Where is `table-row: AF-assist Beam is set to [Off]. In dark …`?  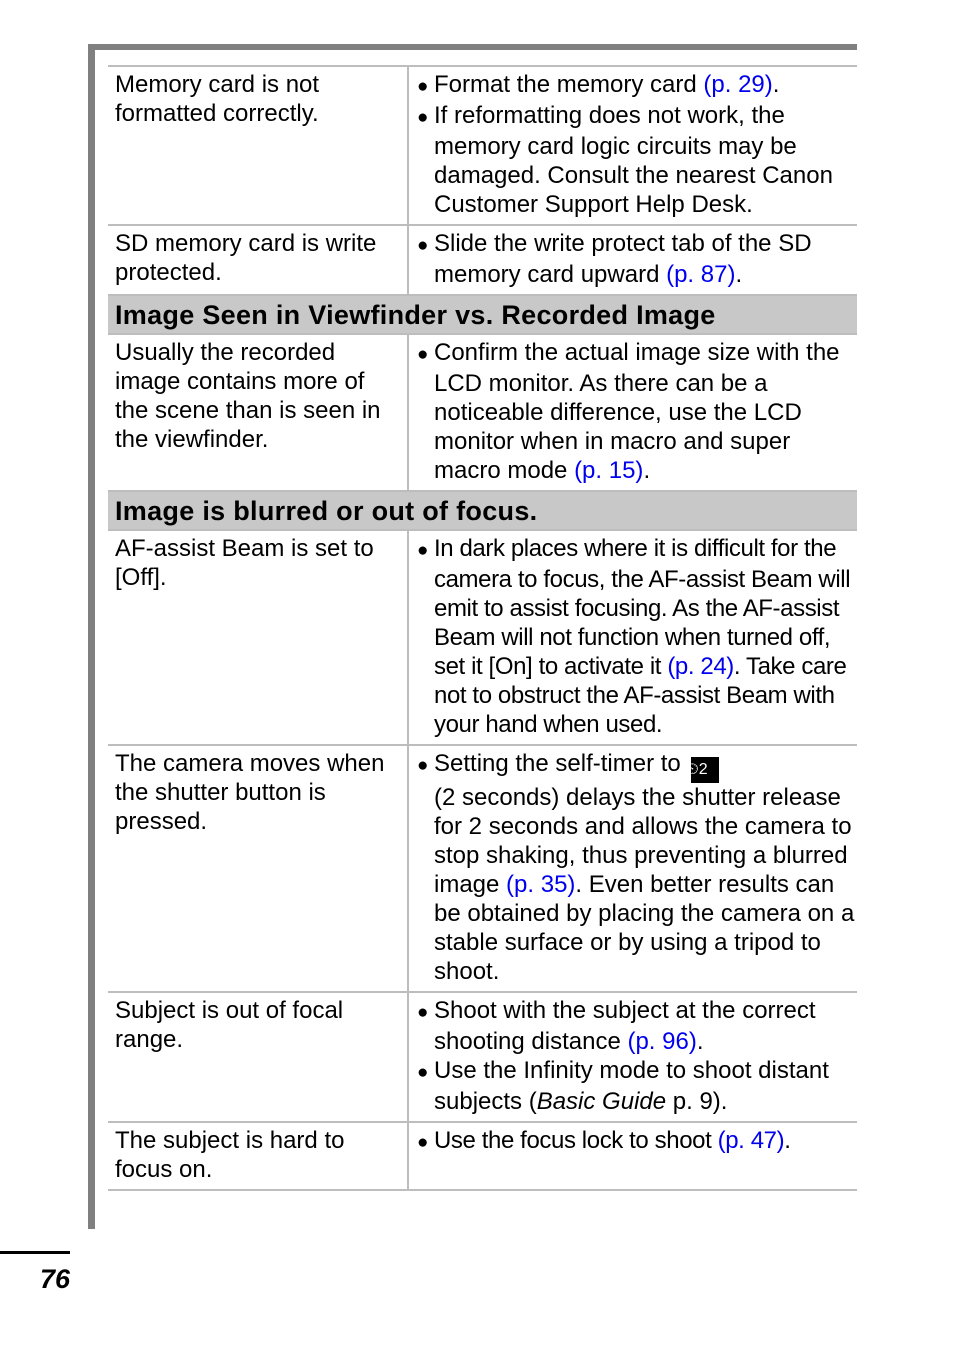 table-row: AF-assist Beam is set to [Off]. In dark … is located at coordinates (482, 637).